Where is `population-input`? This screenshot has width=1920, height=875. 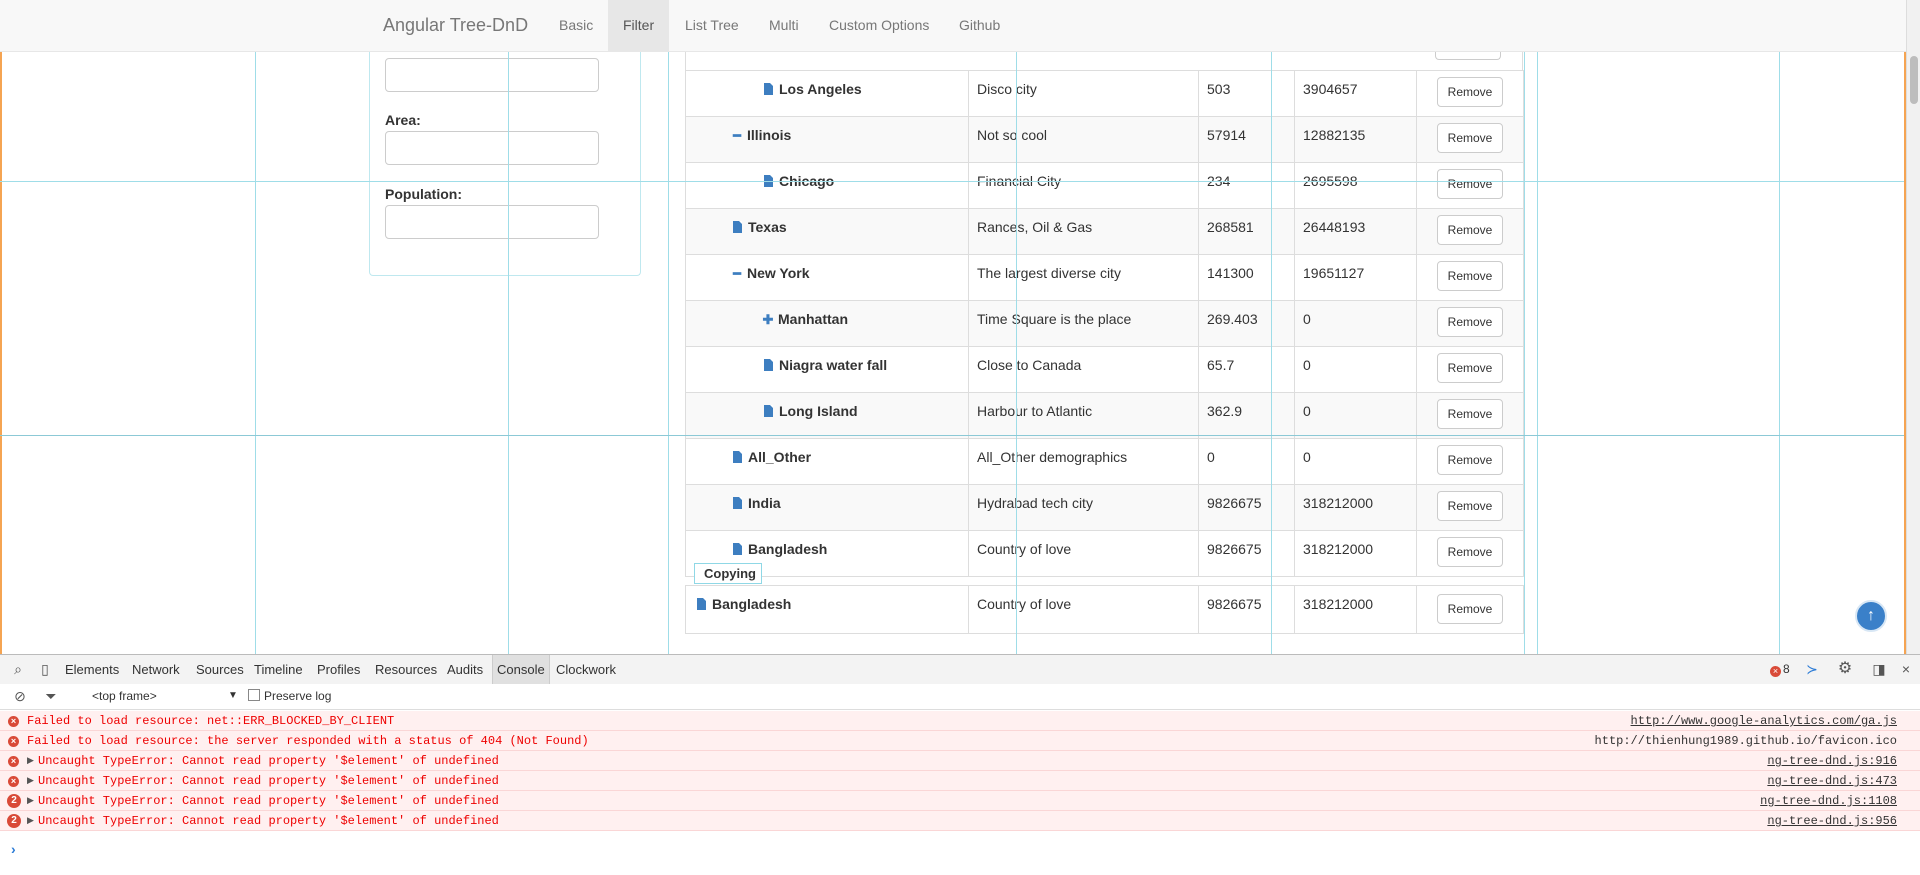 population-input is located at coordinates (492, 222).